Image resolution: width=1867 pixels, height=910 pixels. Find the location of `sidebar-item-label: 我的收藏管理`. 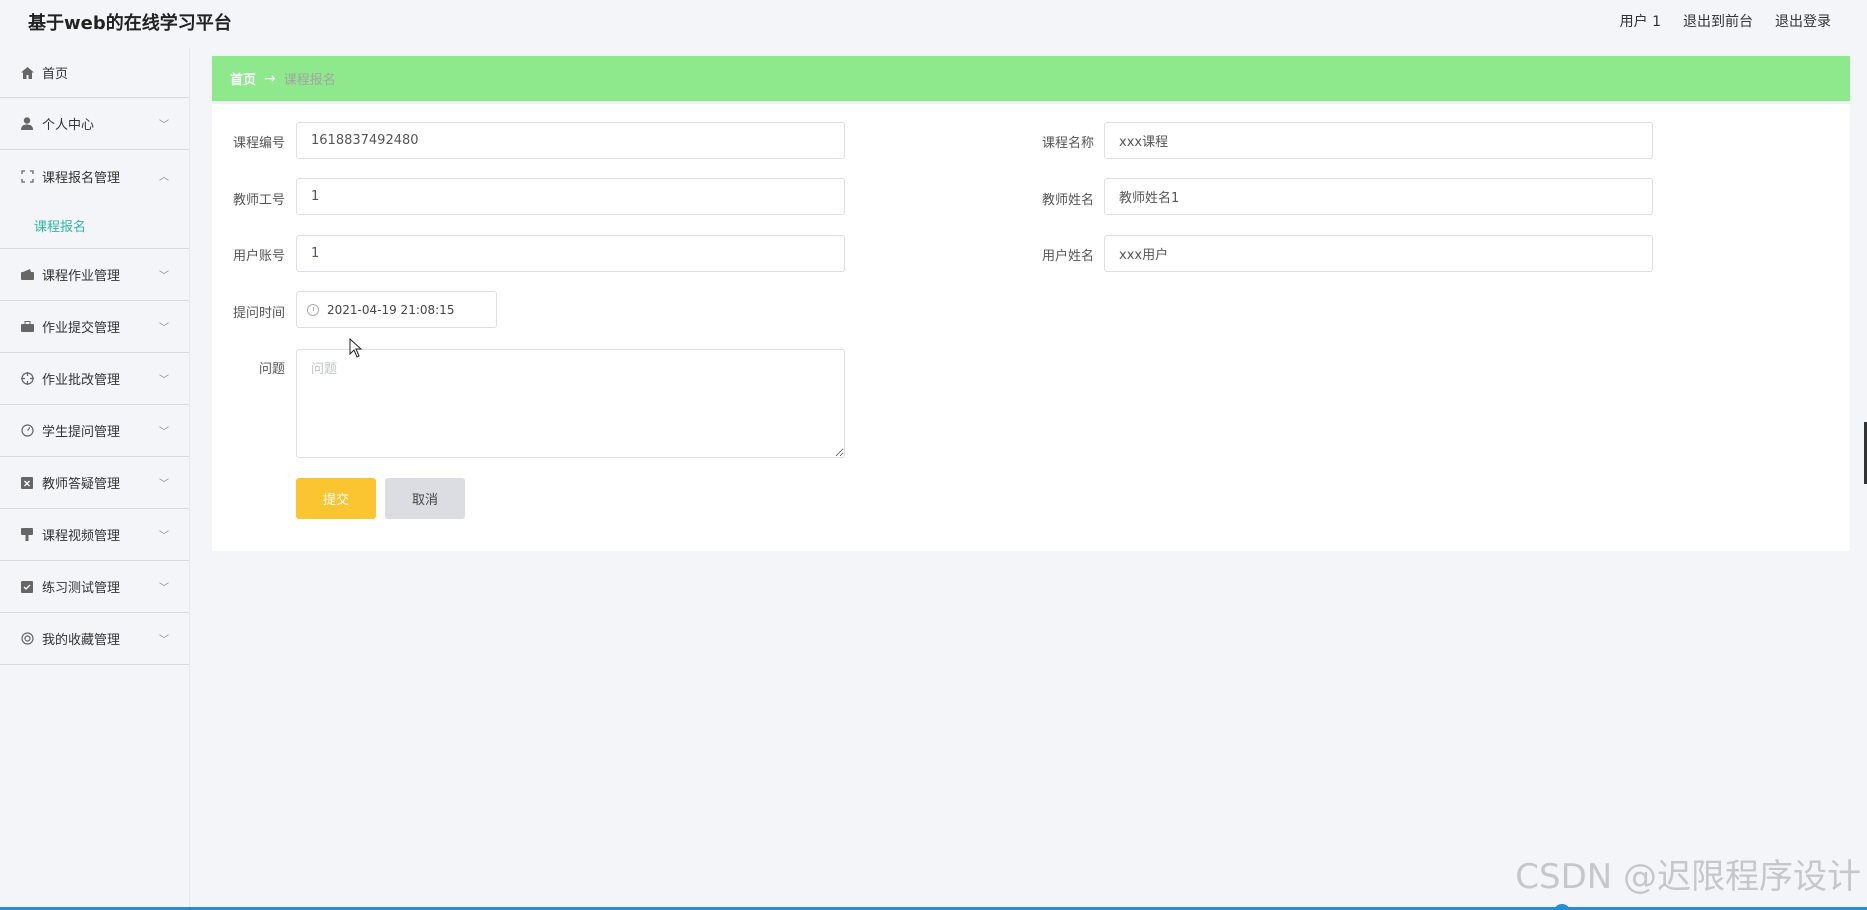

sidebar-item-label: 我的收藏管理 is located at coordinates (81, 640).